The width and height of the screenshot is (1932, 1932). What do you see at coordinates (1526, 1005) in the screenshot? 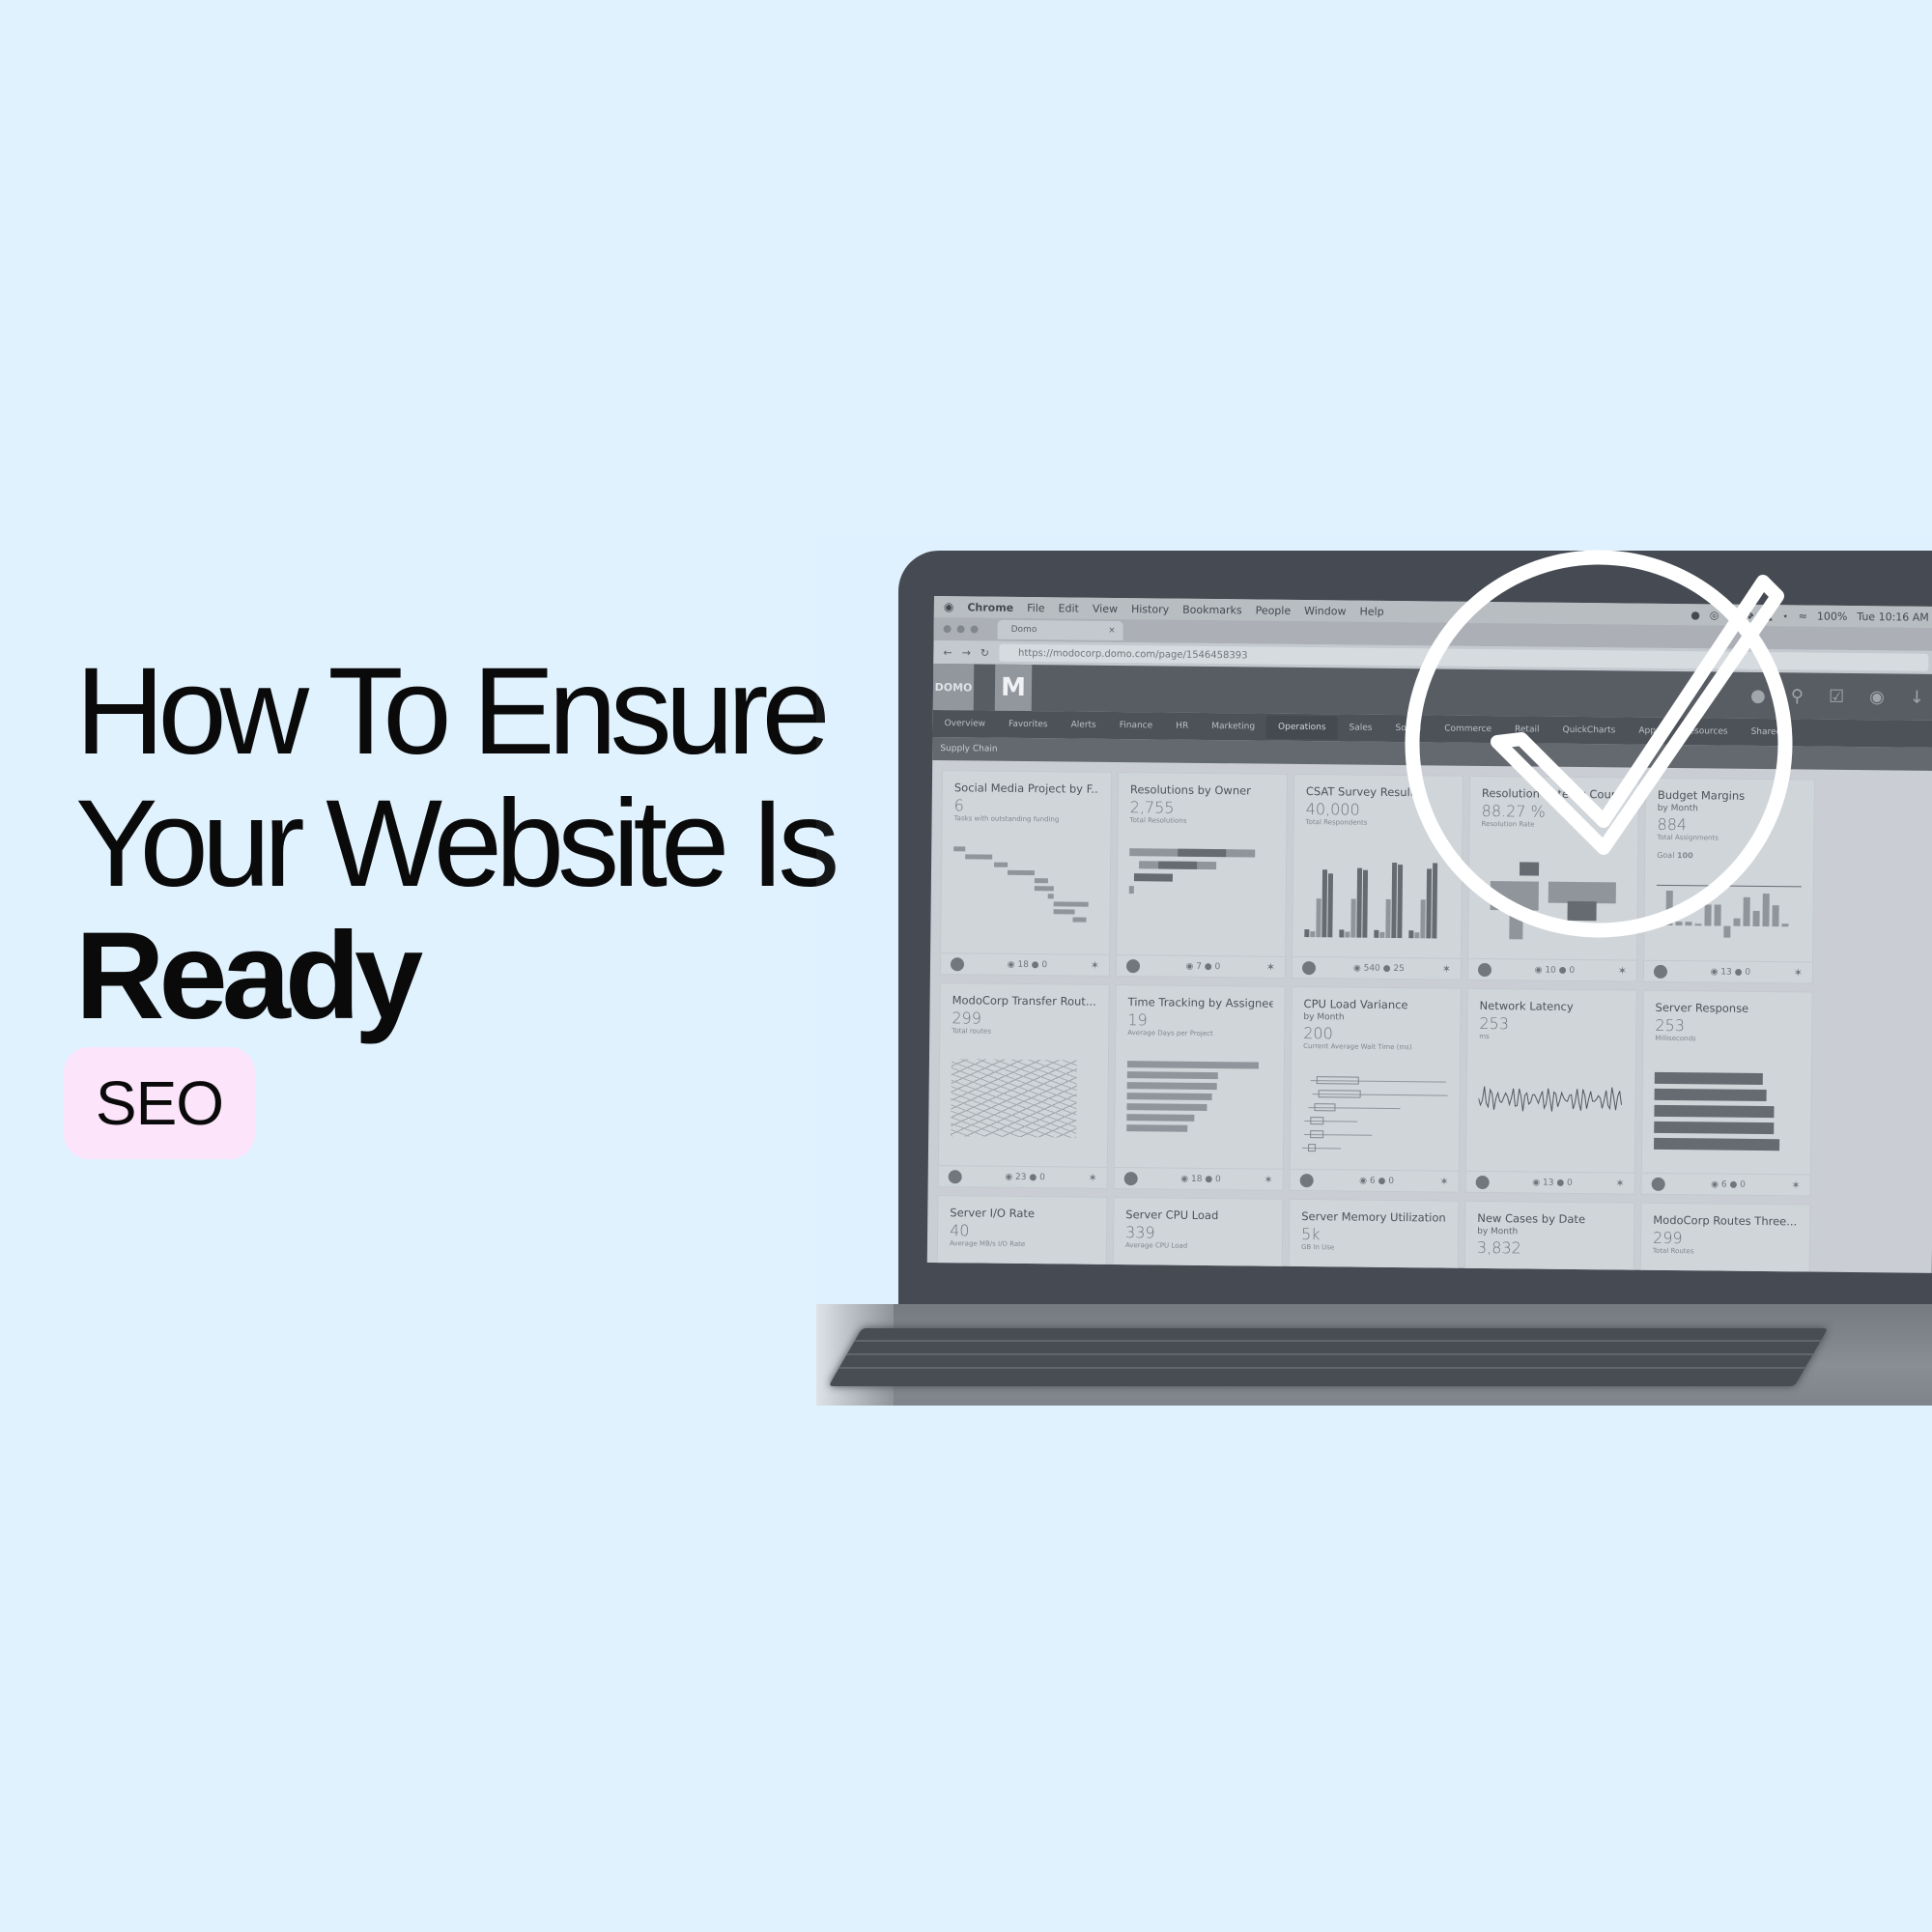
I see `card-title: Network Latency` at bounding box center [1526, 1005].